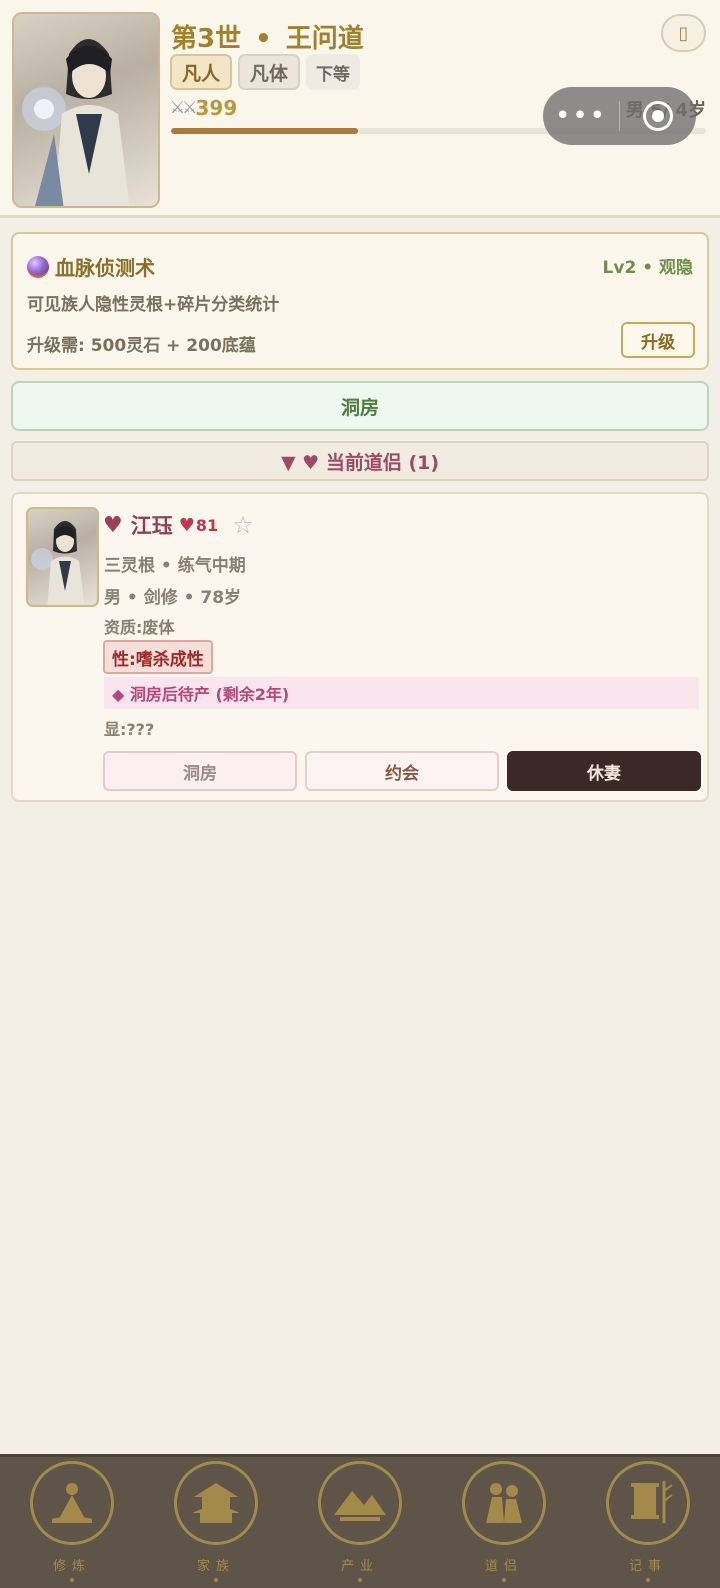  Describe the element at coordinates (360, 109) in the screenshot. I see `character-header: 第3世•王问道 凡人 凡体 下等 ⚔⚔ 399 男 5/ 4岁 ▯ •••` at that location.